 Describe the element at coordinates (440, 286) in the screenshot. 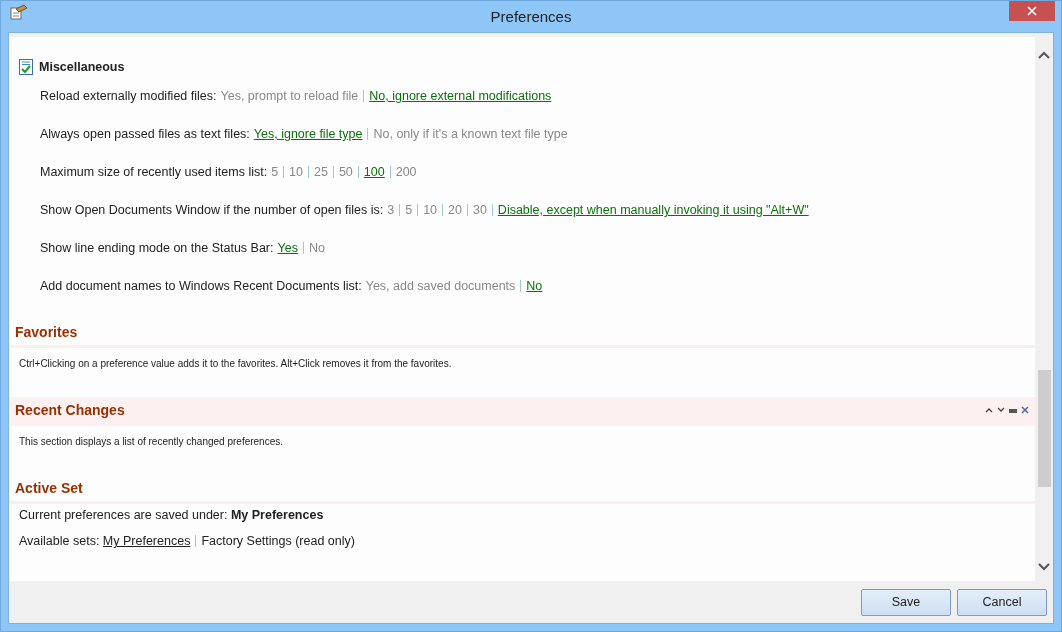

I see `preference-option: Yes, add saved documents` at that location.